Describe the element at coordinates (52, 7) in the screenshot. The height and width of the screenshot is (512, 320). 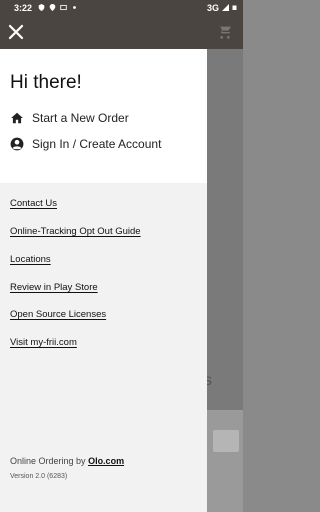
I see `location-icon` at that location.